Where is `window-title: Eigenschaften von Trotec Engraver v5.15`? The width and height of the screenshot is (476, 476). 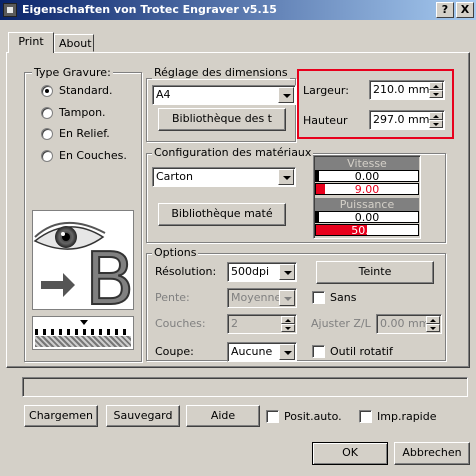 window-title: Eigenschaften von Trotec Engraver v5.15 is located at coordinates (149, 9).